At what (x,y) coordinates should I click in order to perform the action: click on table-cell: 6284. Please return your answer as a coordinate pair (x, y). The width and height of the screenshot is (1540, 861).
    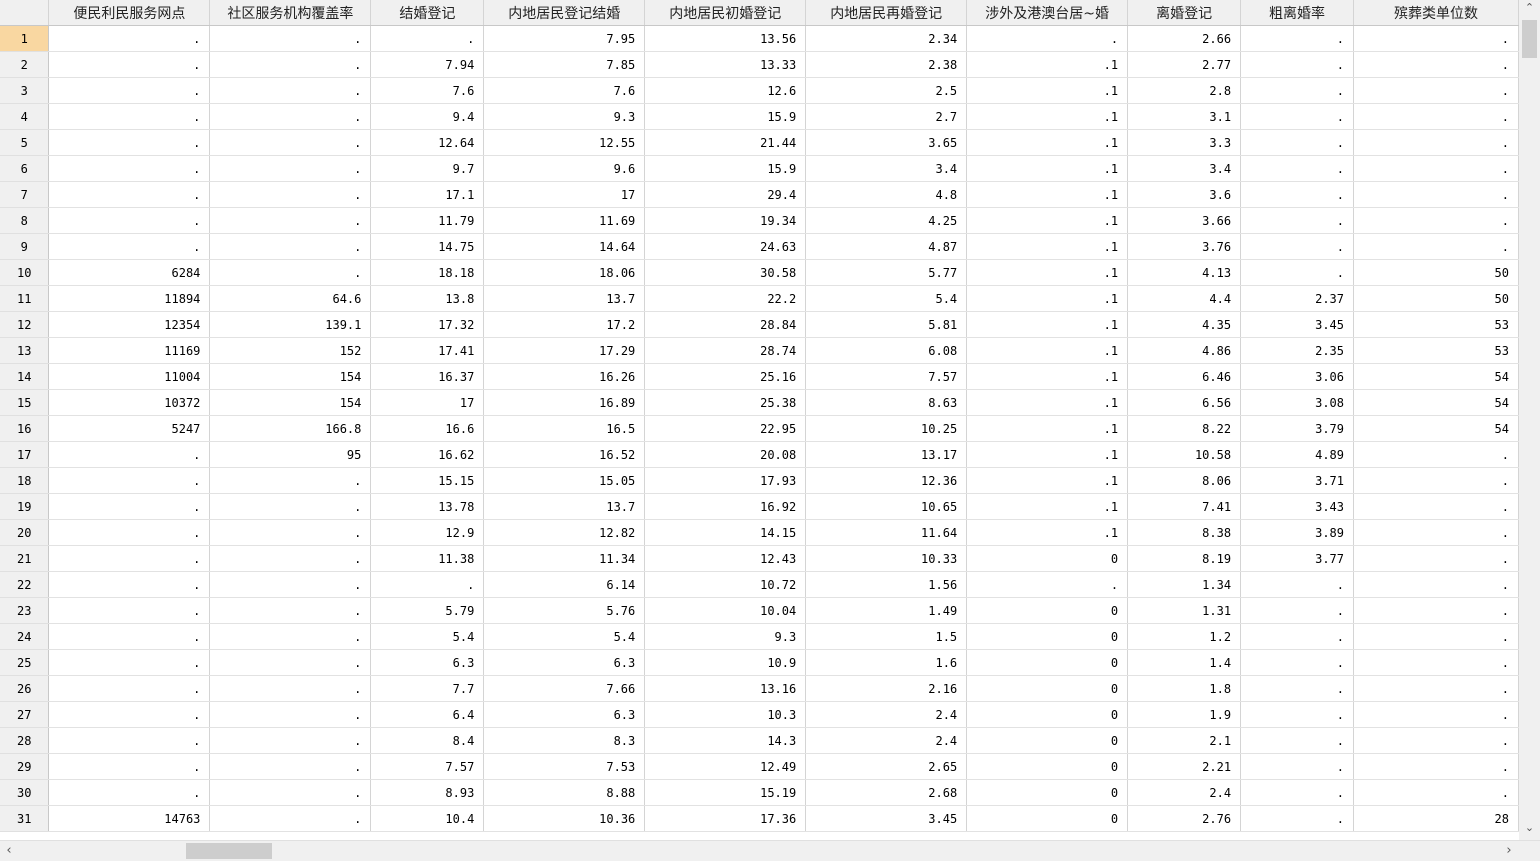
    Looking at the image, I should click on (129, 272).